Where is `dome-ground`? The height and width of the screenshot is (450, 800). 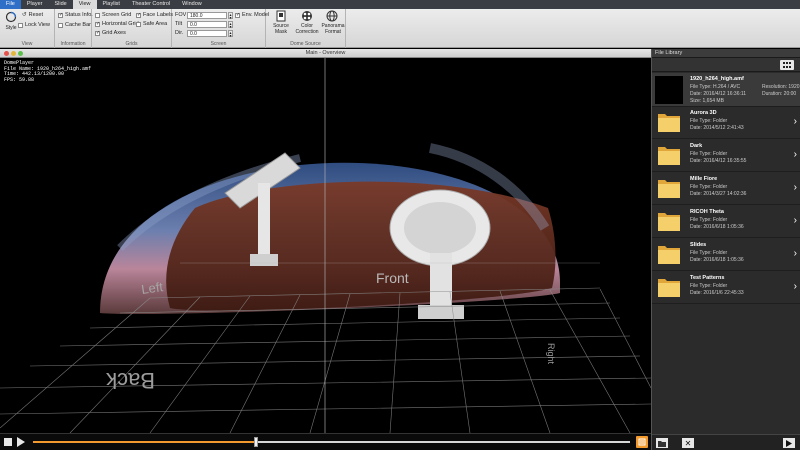 dome-ground is located at coordinates (361, 246).